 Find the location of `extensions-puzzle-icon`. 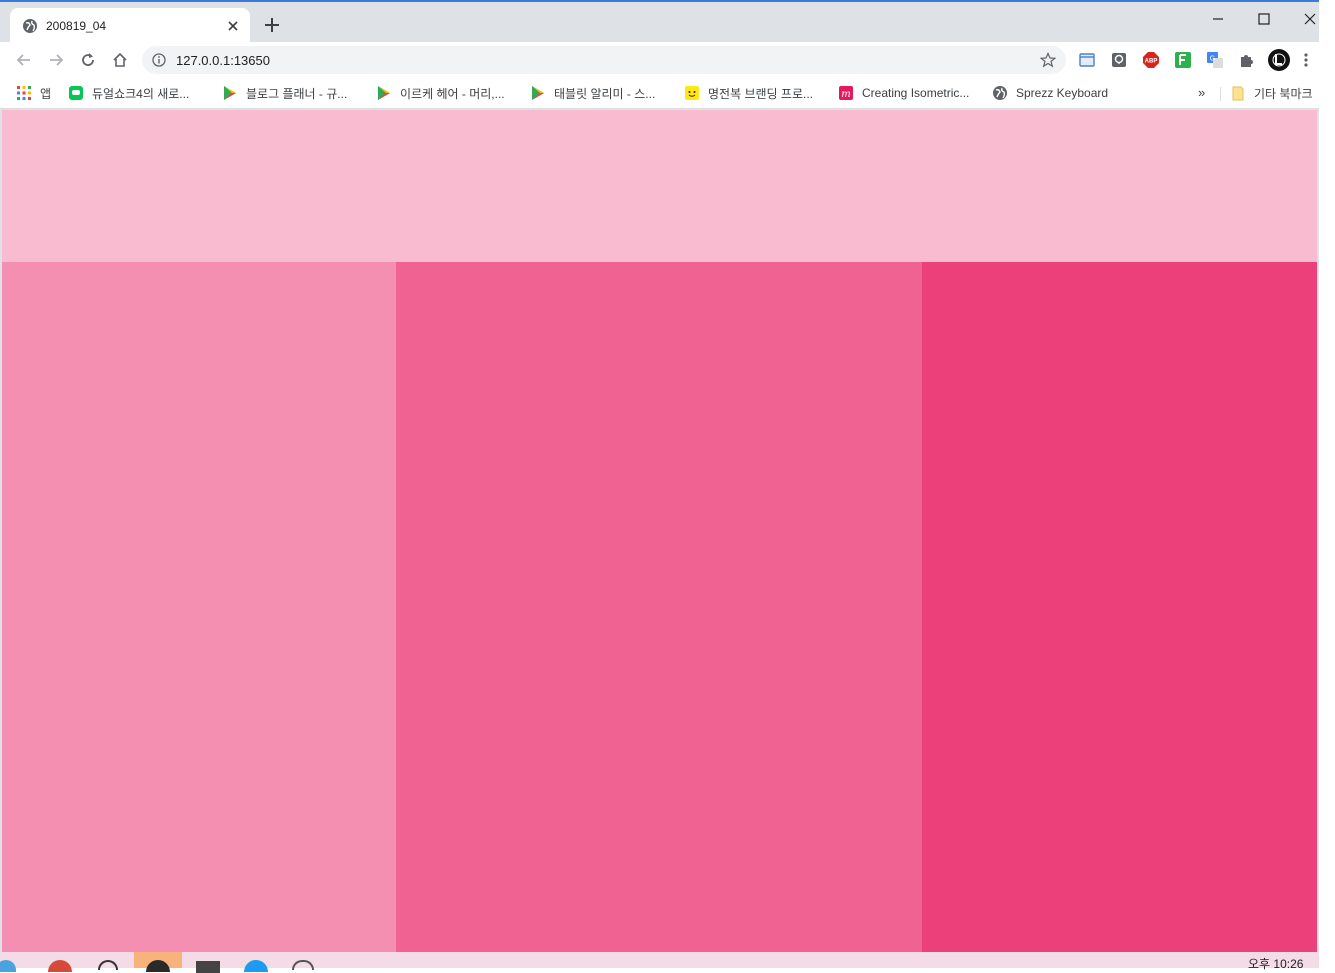

extensions-puzzle-icon is located at coordinates (1247, 60).